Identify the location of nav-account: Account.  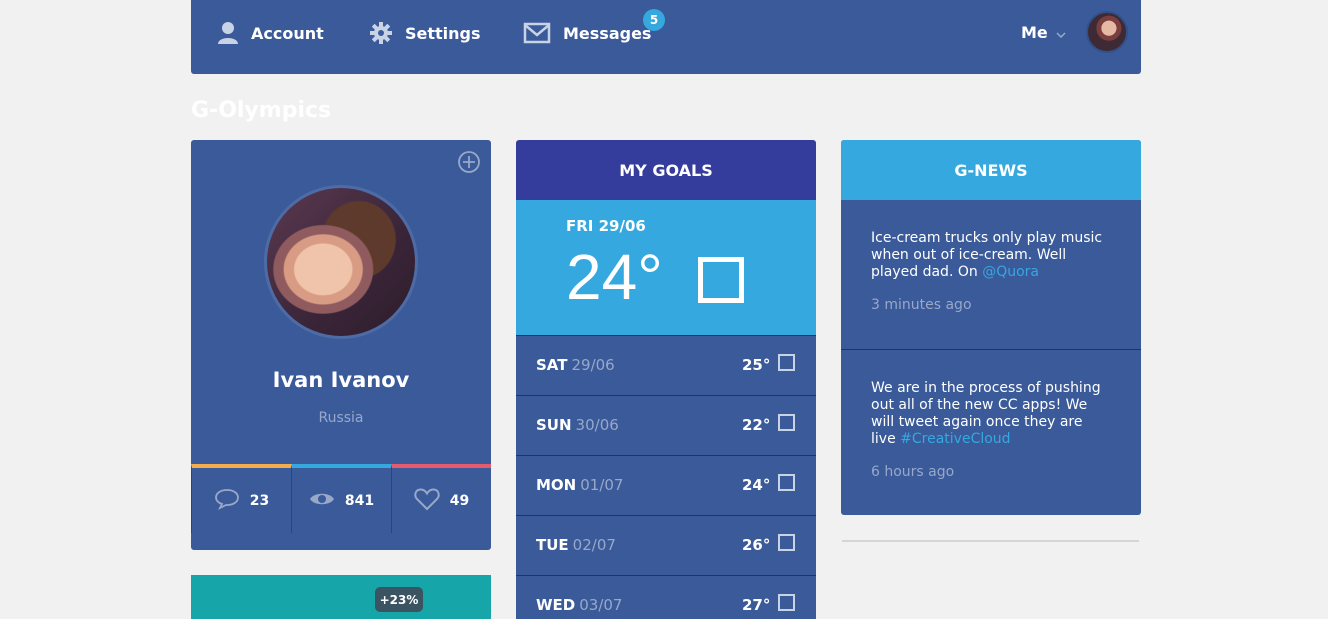
(270, 33).